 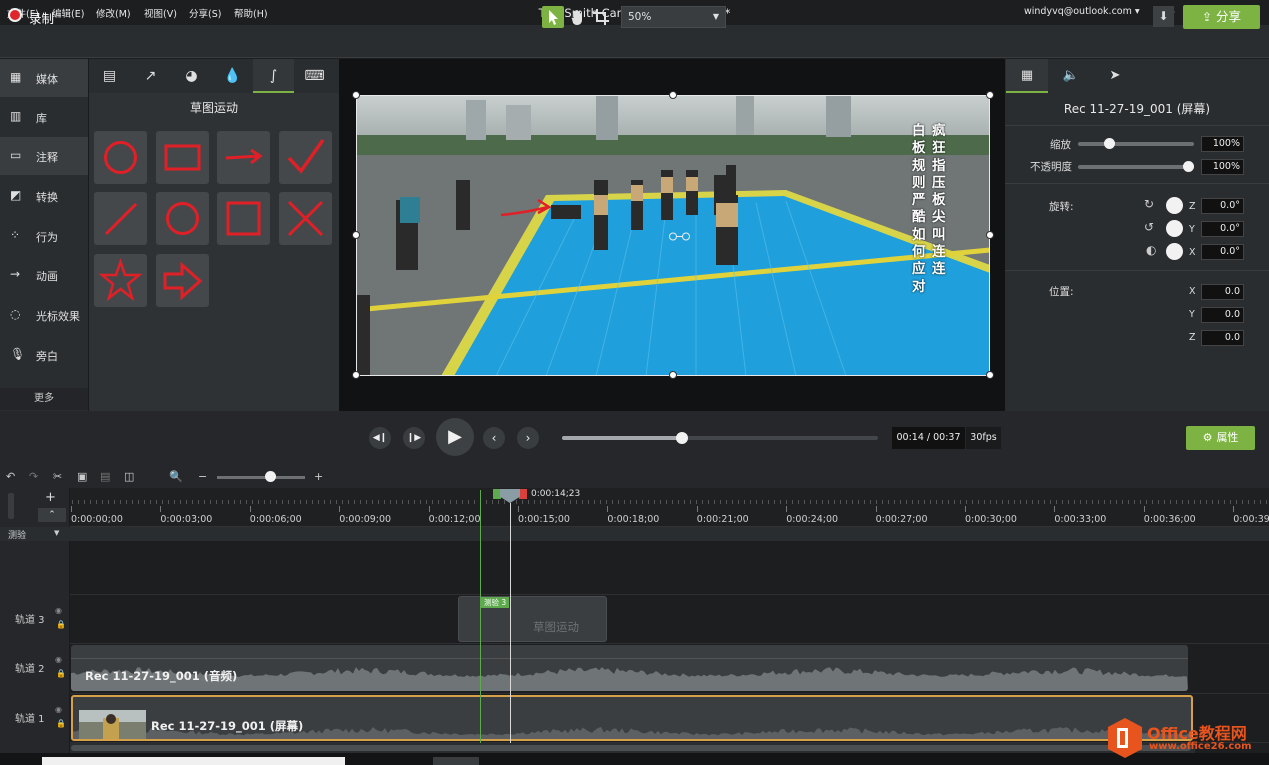 I want to click on sidebar-item-library: ▥ 库, so click(x=44, y=117).